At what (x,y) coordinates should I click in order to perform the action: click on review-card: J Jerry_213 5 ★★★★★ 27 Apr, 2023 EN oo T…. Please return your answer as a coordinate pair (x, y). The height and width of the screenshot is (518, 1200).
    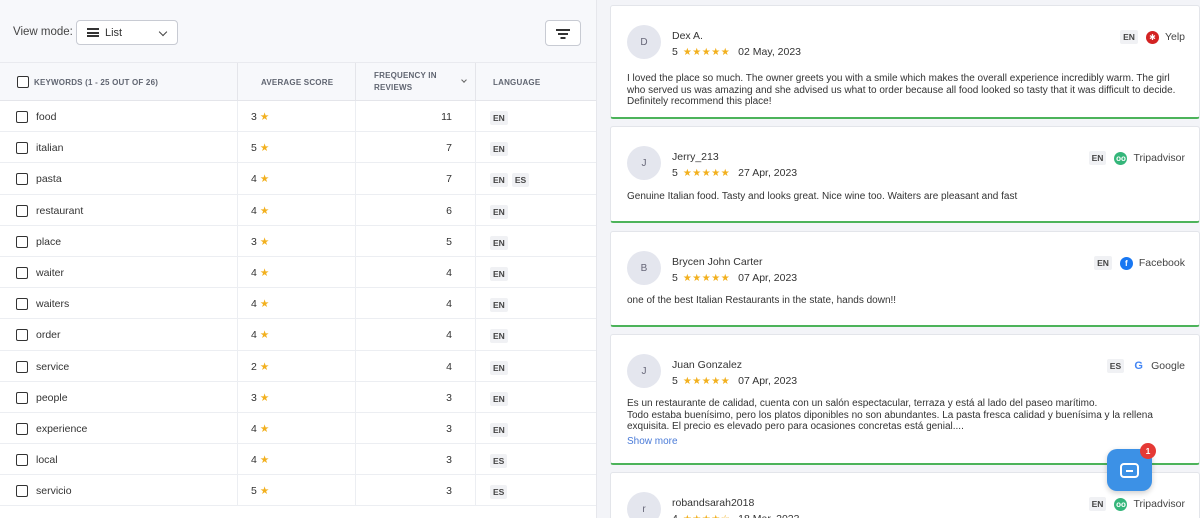
    Looking at the image, I should click on (905, 174).